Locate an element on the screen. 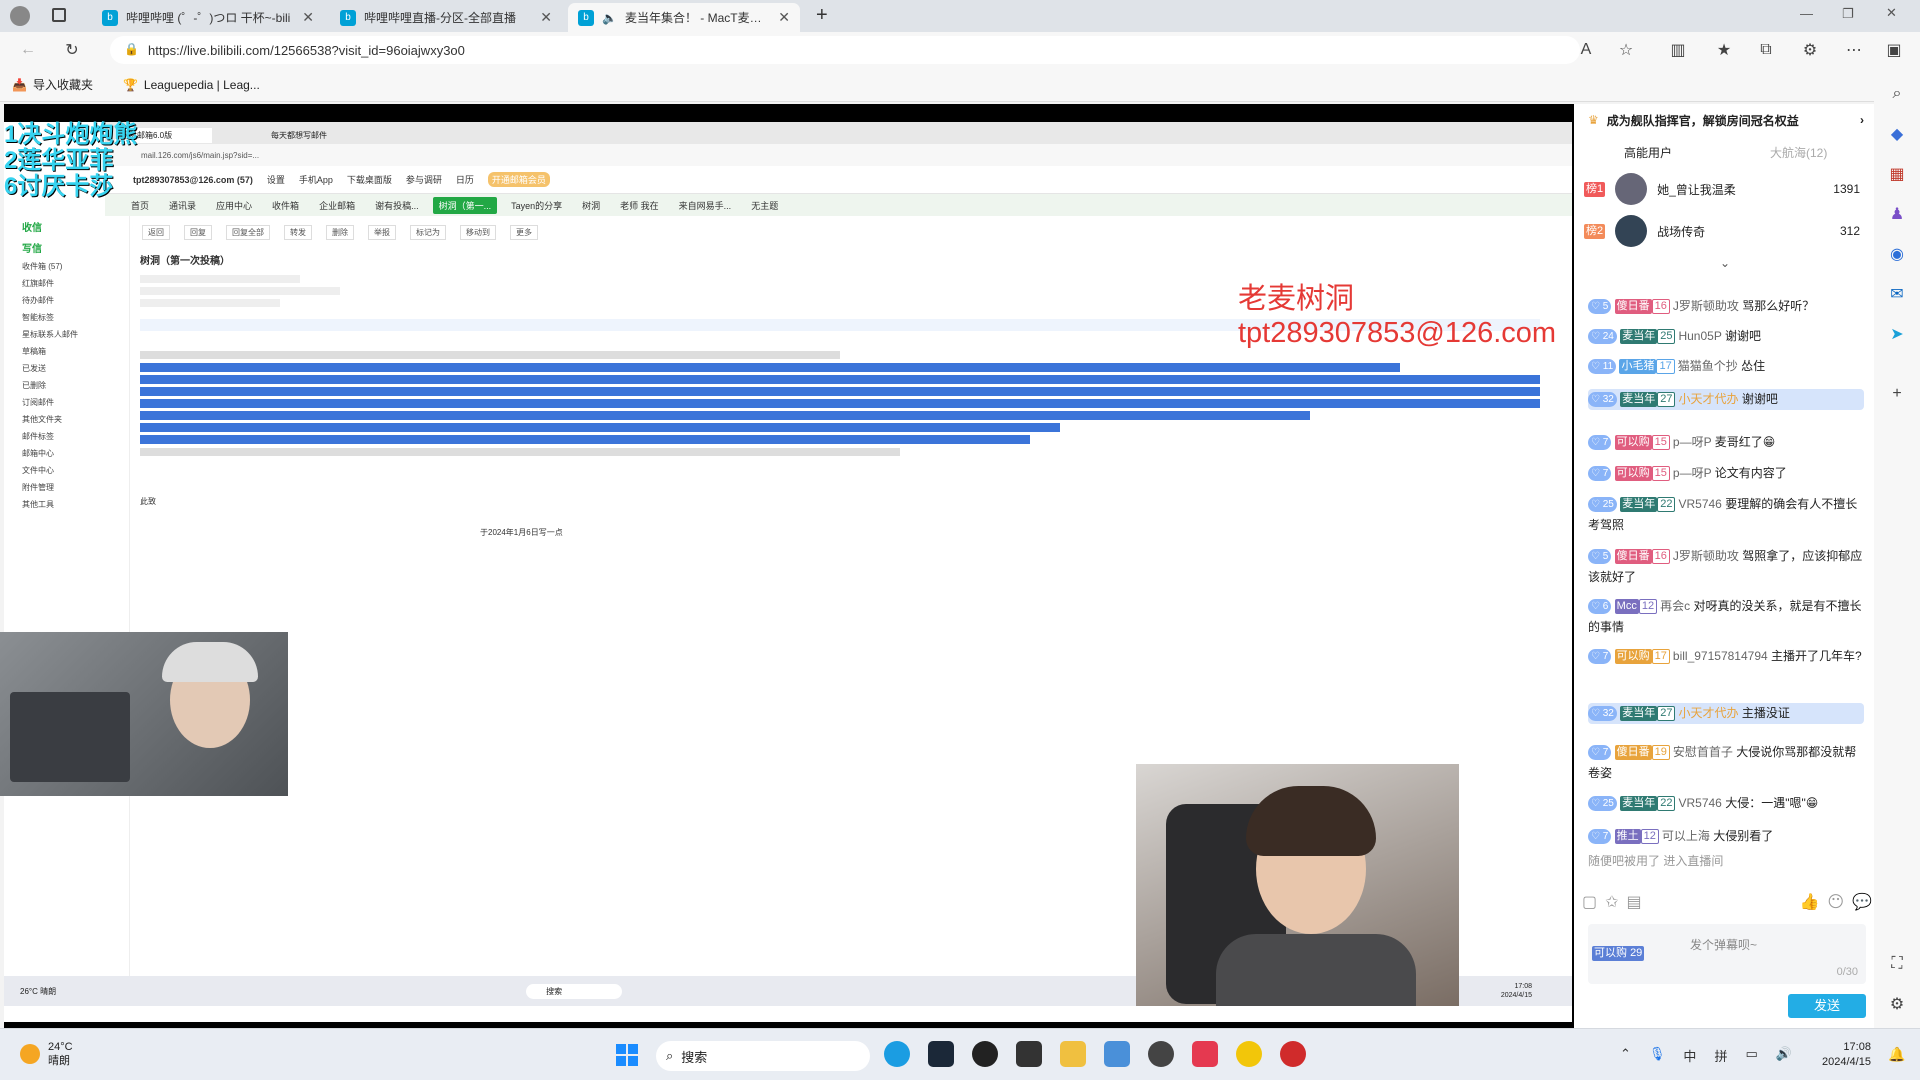  tab-actions-icon is located at coordinates (59, 15).